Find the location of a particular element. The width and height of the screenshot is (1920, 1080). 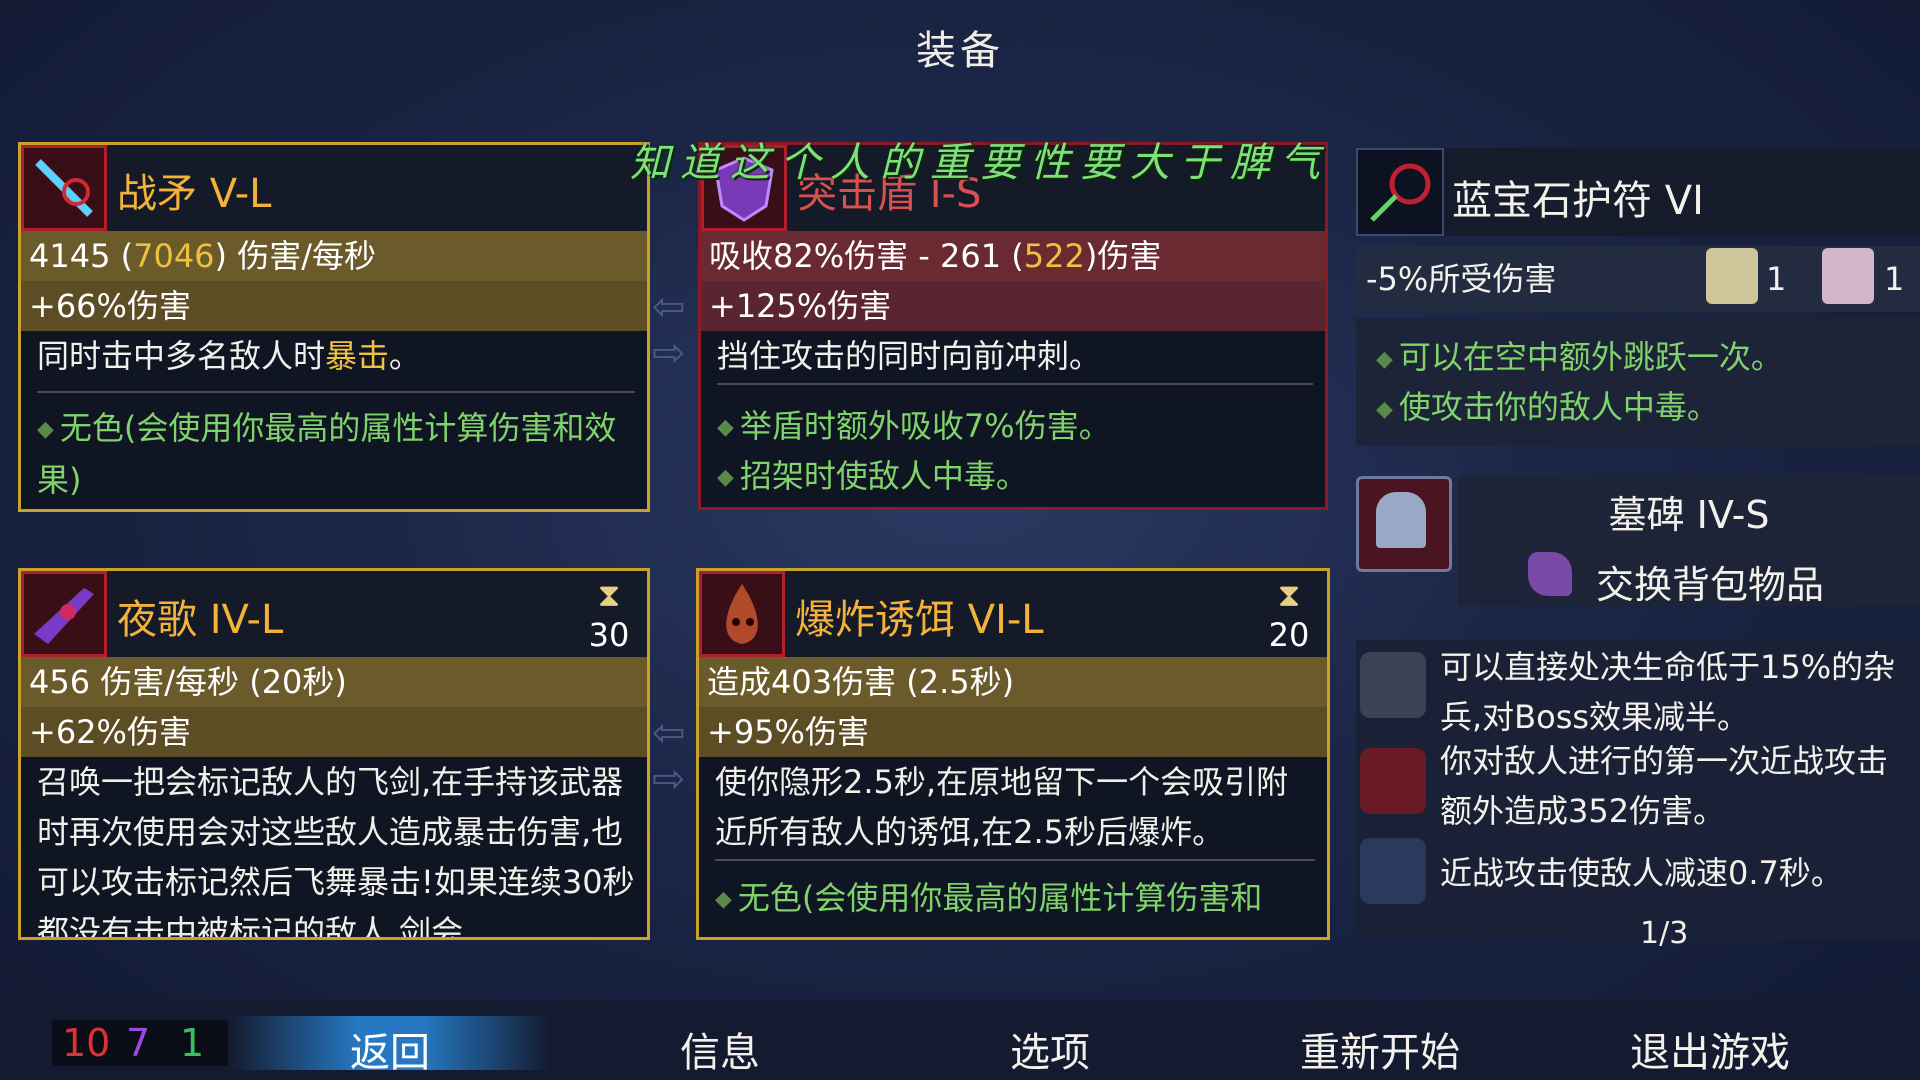

skill-name: 爆炸诱饵 VI-L is located at coordinates (919, 620).